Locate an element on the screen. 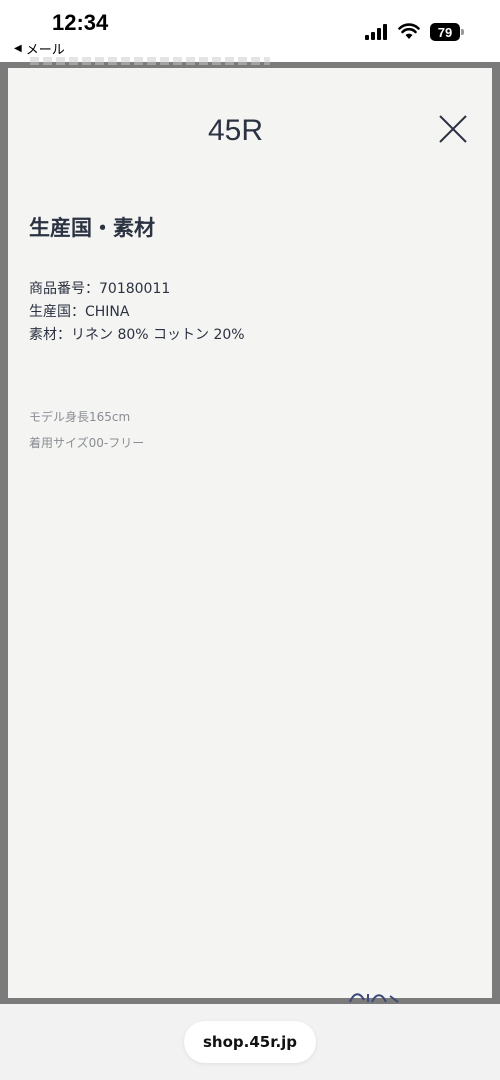  wifi-icon is located at coordinates (409, 31).